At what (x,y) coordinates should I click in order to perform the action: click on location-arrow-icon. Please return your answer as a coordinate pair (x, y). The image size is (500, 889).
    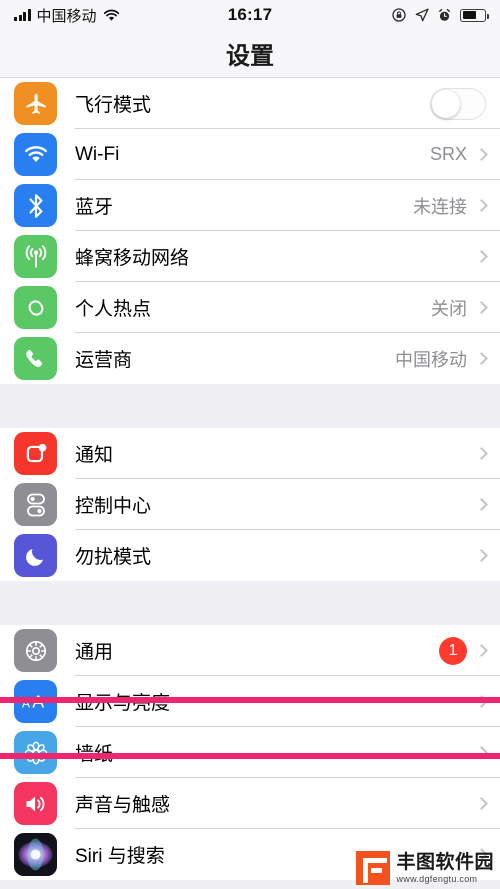
    Looking at the image, I should click on (422, 15).